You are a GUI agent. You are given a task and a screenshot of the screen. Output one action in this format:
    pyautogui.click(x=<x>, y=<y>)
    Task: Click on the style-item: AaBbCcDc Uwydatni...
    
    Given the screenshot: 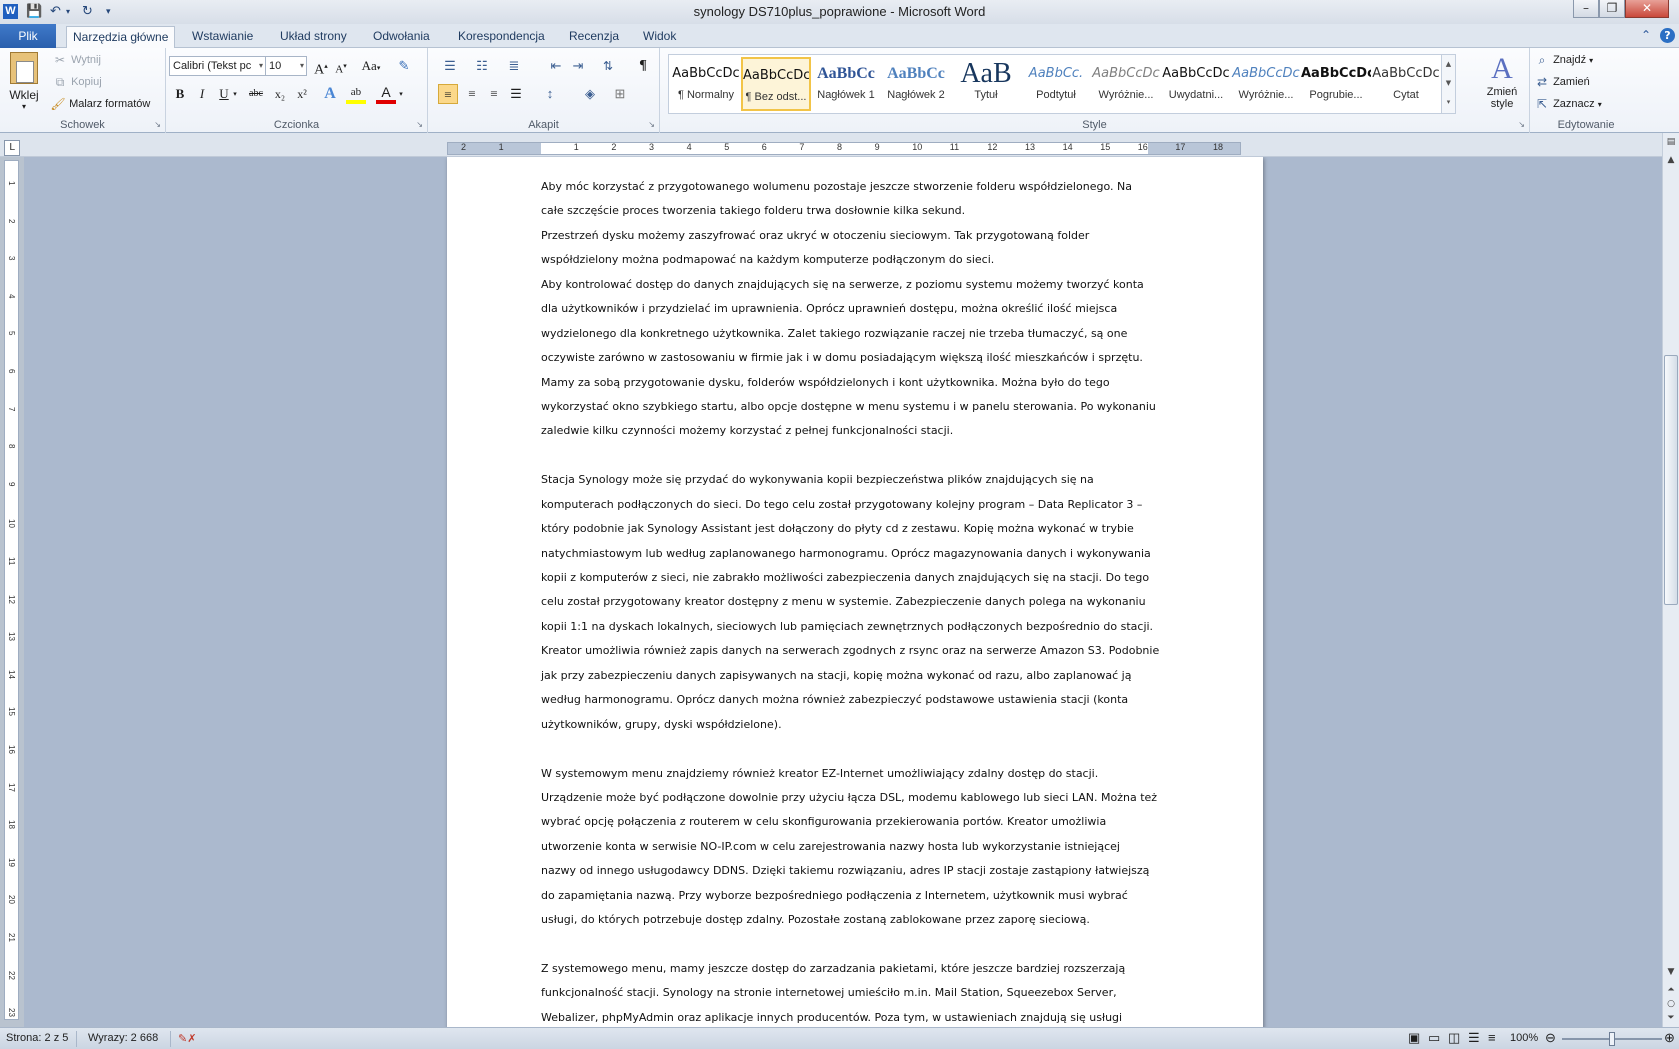 What is the action you would take?
    pyautogui.click(x=1196, y=84)
    